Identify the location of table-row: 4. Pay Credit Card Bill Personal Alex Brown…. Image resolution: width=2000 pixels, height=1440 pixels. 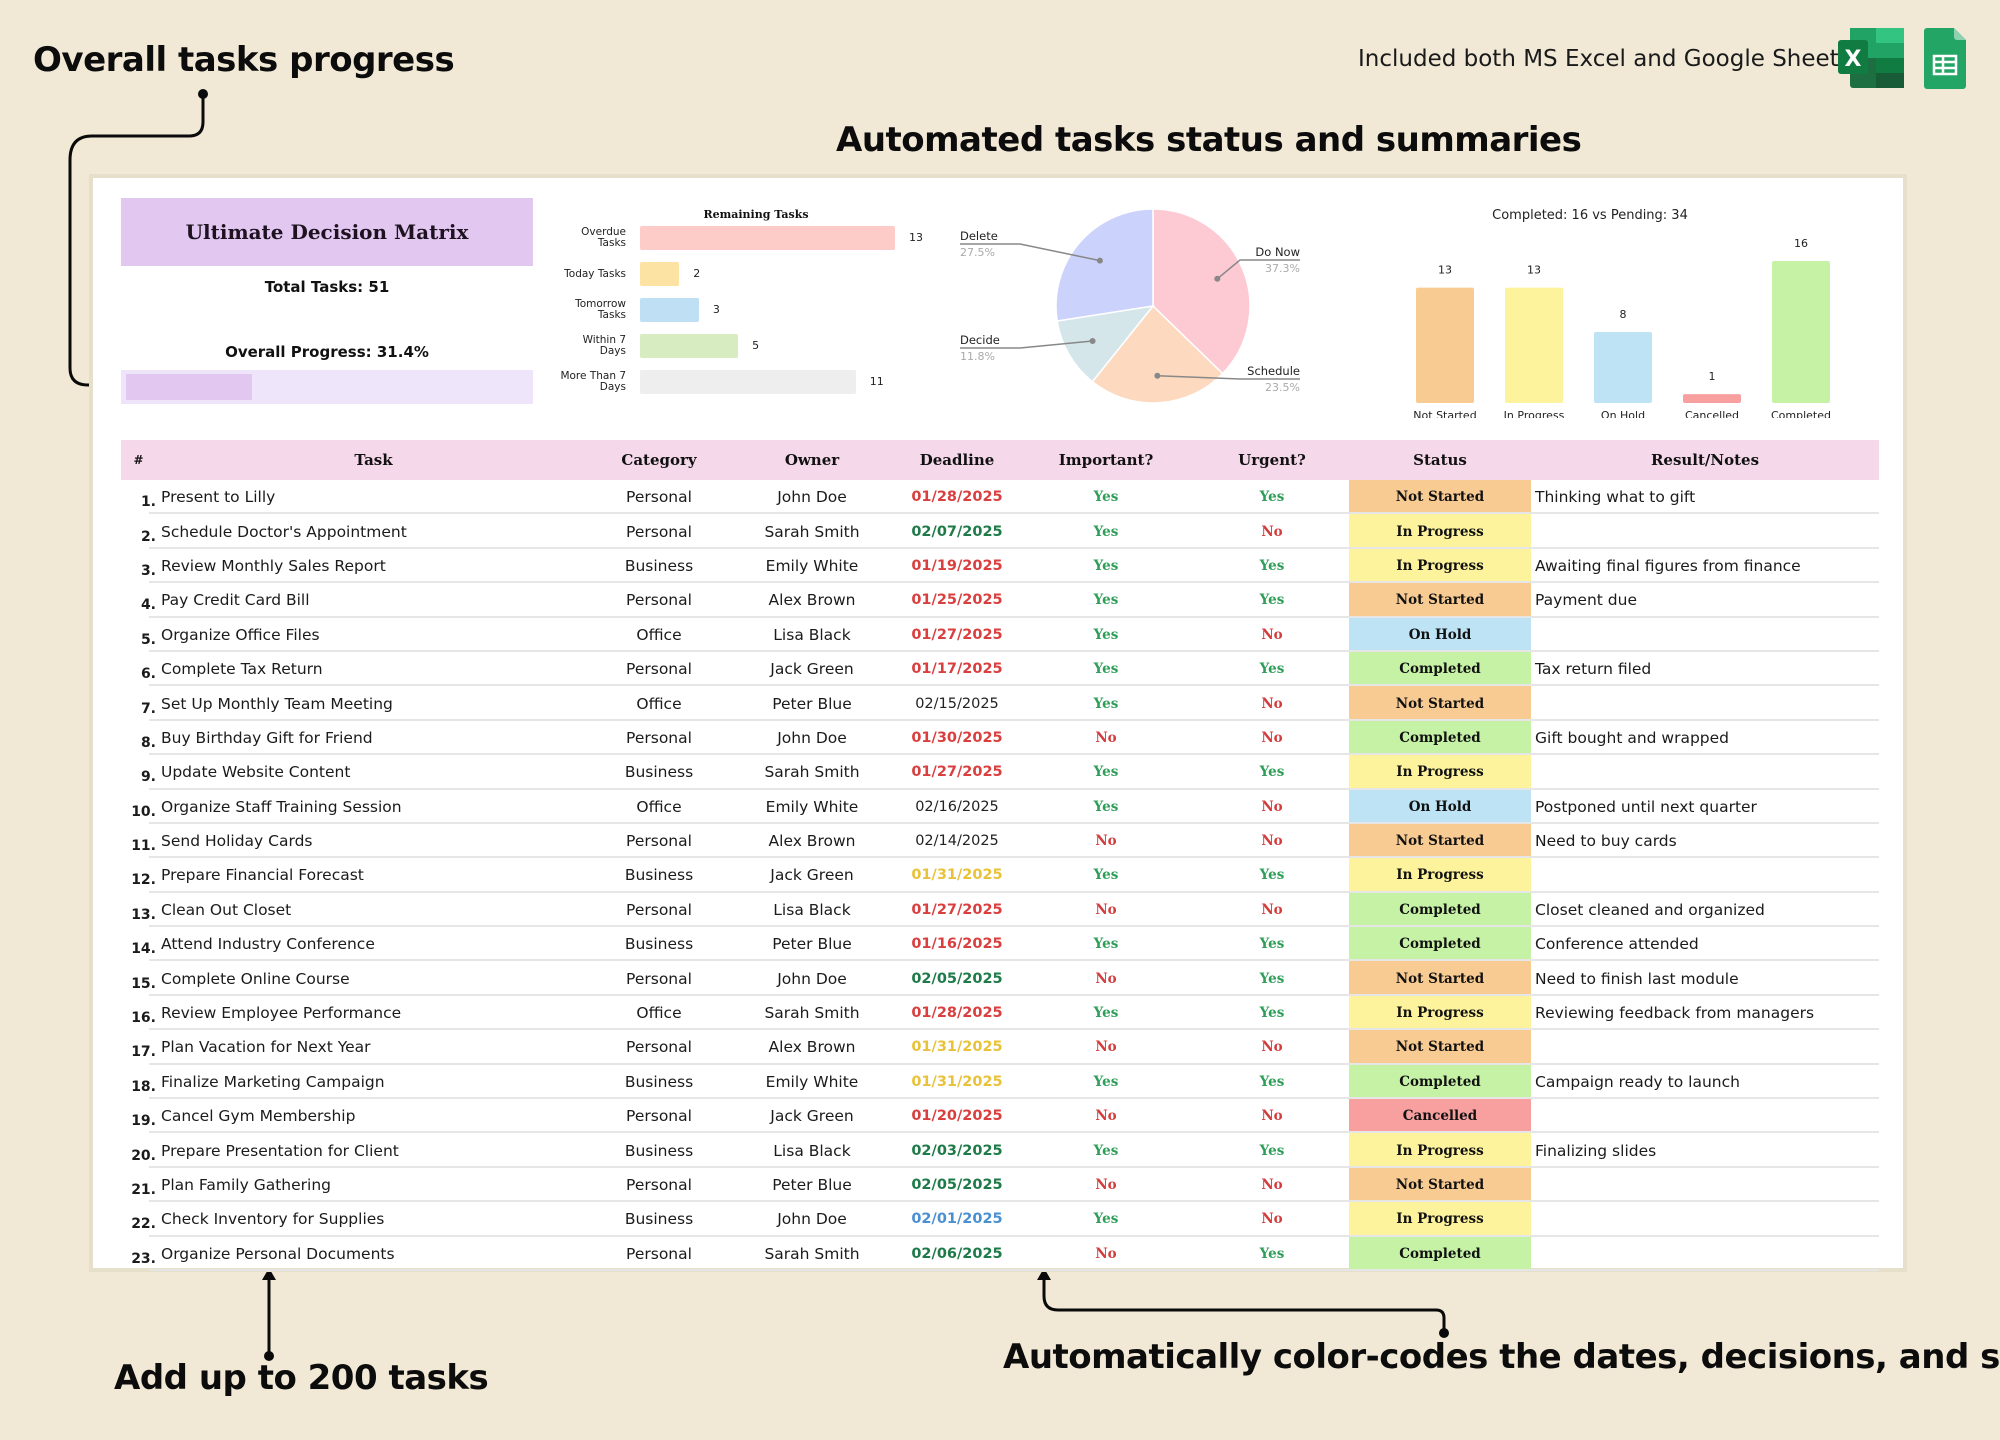
(1000, 600).